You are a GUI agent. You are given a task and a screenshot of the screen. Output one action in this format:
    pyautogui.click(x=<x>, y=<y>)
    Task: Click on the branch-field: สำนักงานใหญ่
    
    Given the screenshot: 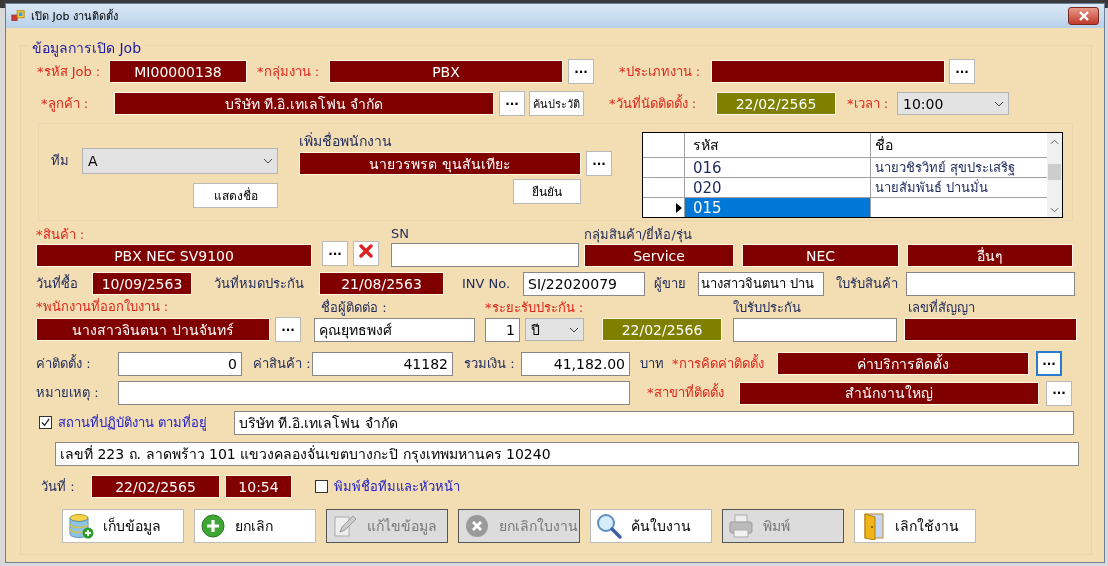 What is the action you would take?
    pyautogui.click(x=889, y=393)
    